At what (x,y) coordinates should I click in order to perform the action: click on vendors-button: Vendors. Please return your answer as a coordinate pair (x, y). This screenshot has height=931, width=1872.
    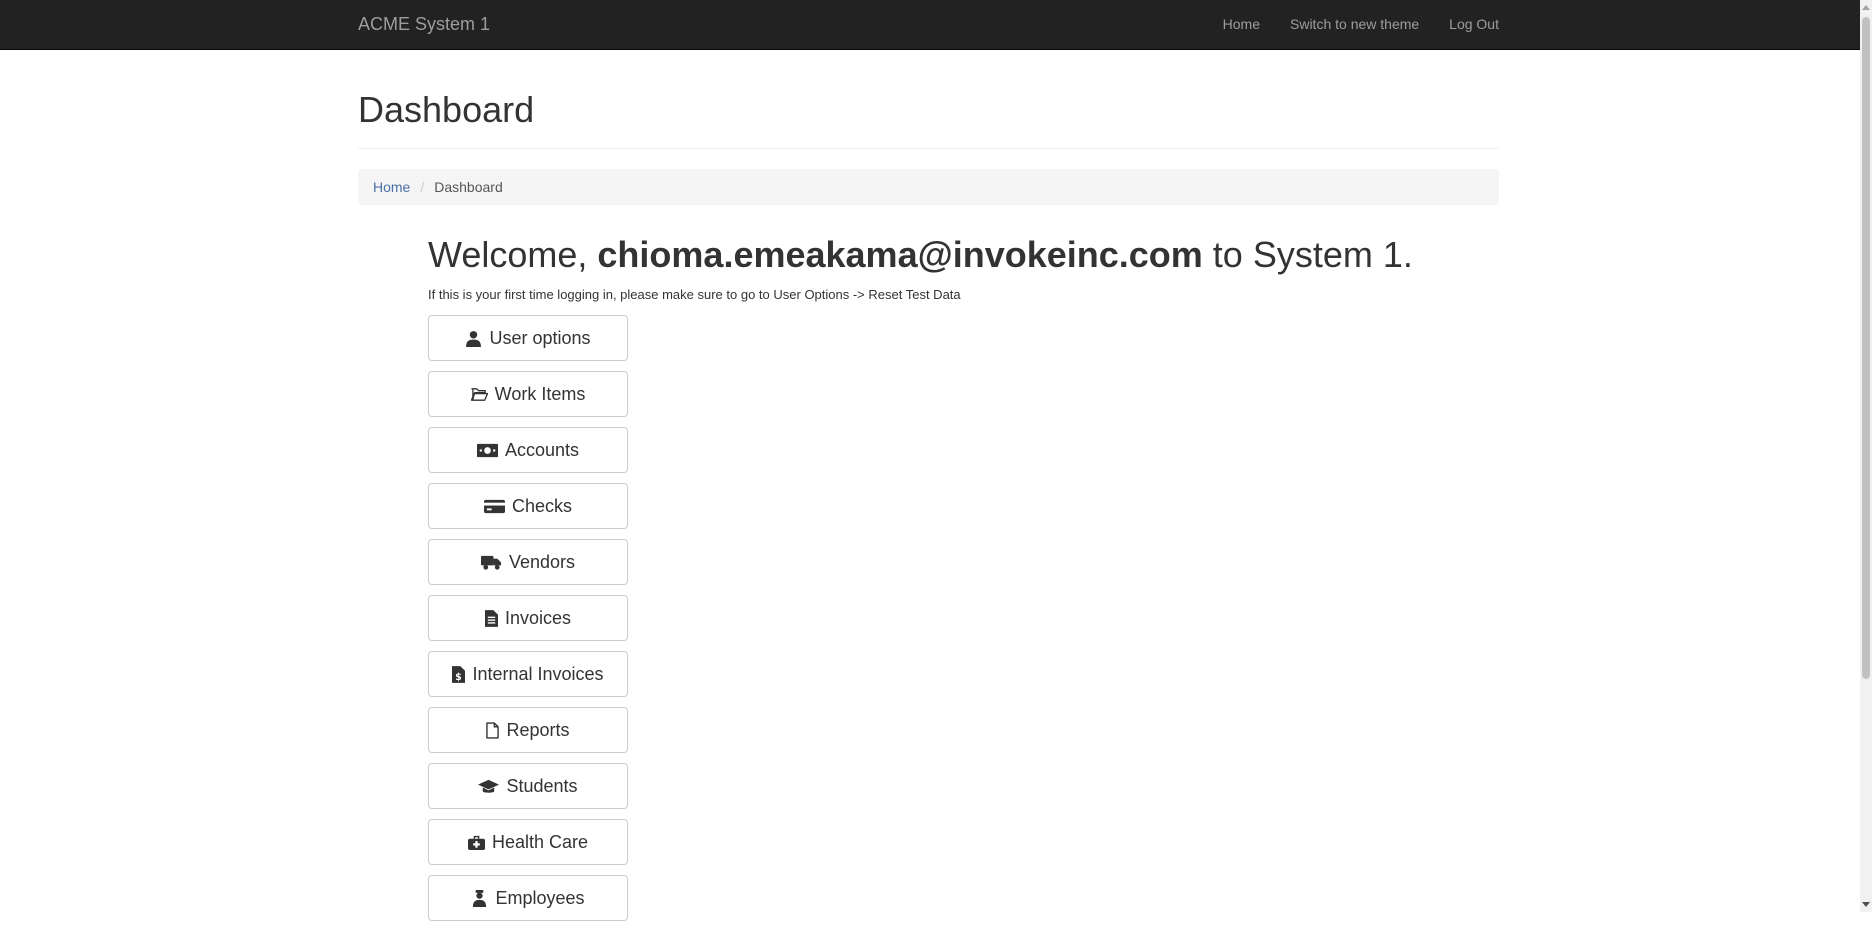
    Looking at the image, I should click on (528, 562).